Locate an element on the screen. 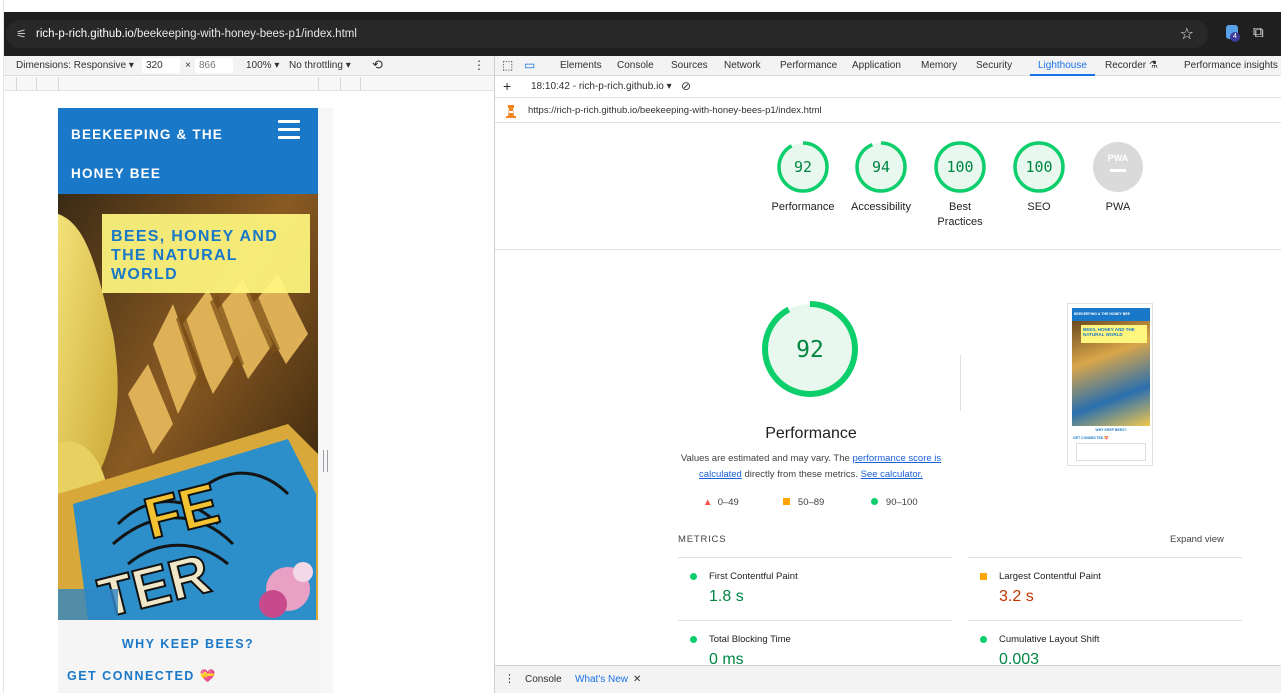  legend-good: 90–100 is located at coordinates (894, 502).